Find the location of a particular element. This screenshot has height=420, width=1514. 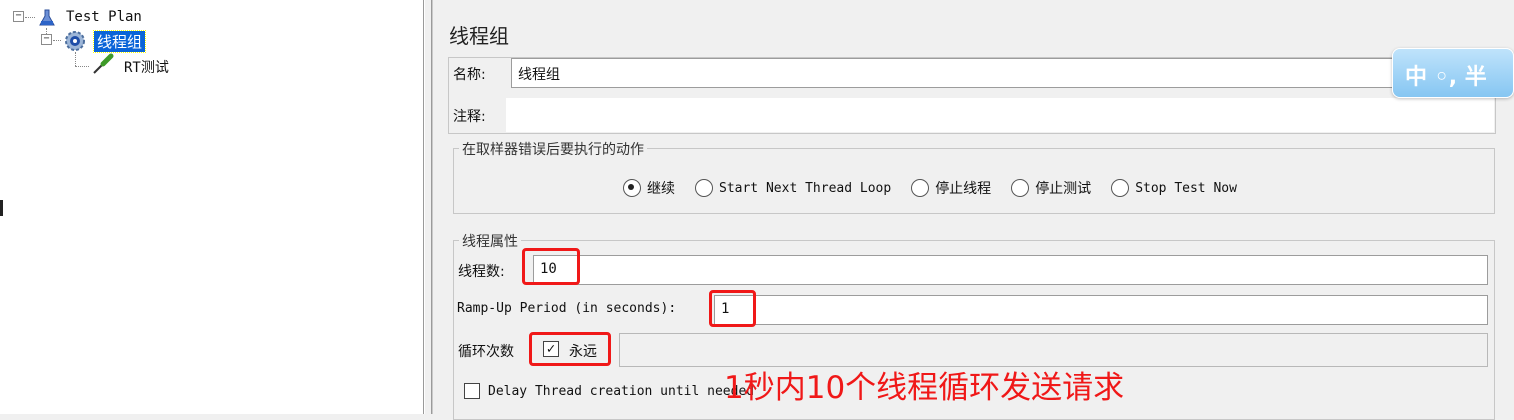

error-action-legend: 在取样器错误后要执行的动作 is located at coordinates (553, 149).